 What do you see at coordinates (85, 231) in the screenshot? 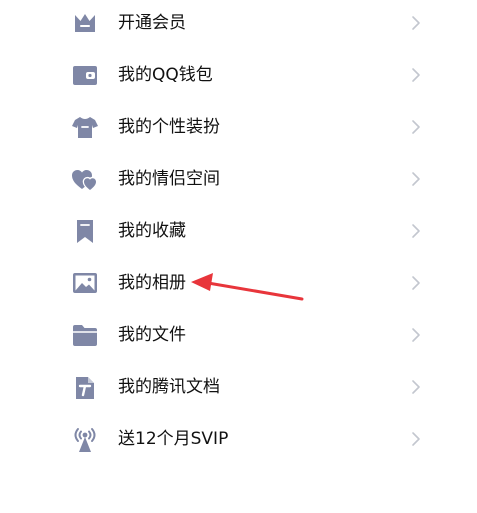
I see `bookmark-icon` at bounding box center [85, 231].